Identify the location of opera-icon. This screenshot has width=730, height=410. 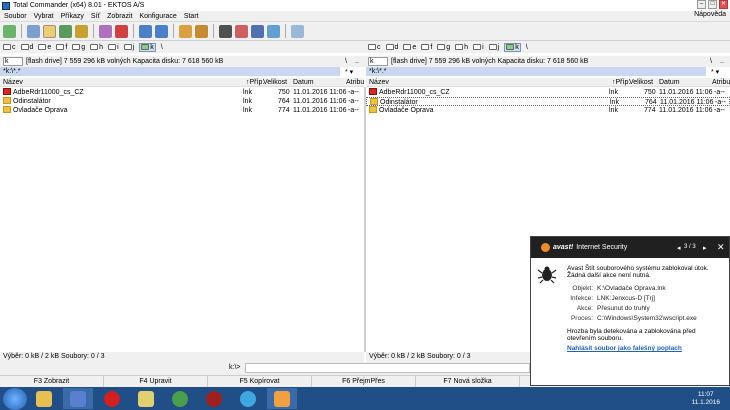
(112, 398).